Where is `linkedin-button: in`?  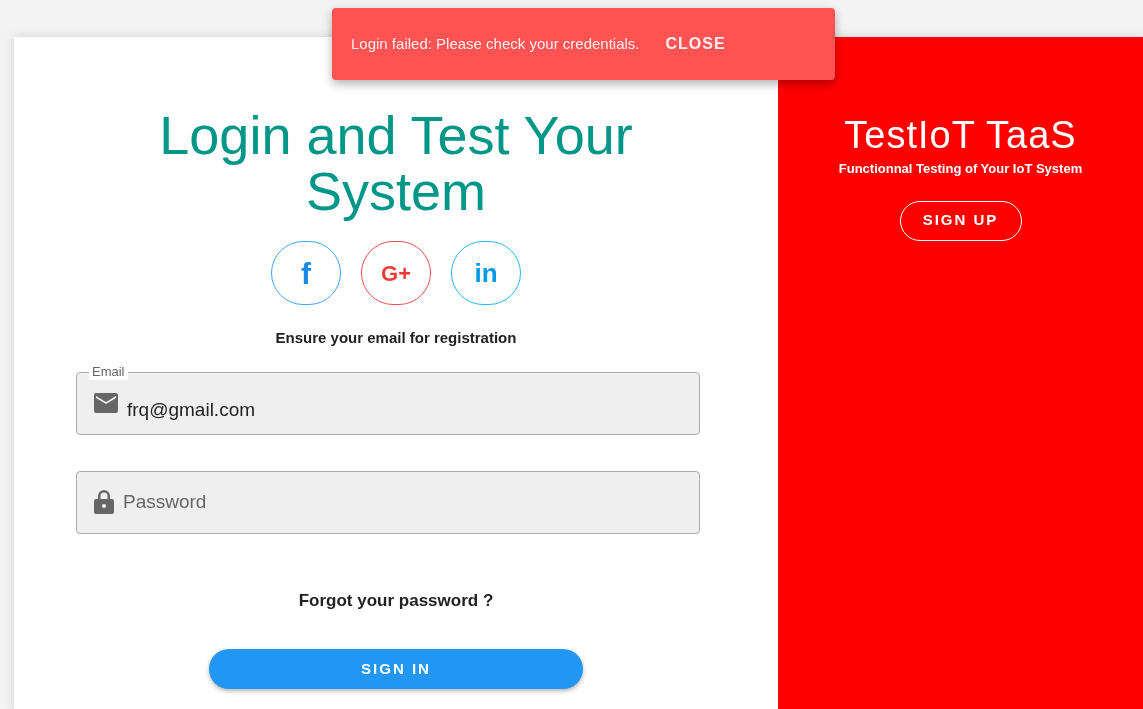
linkedin-button: in is located at coordinates (486, 273).